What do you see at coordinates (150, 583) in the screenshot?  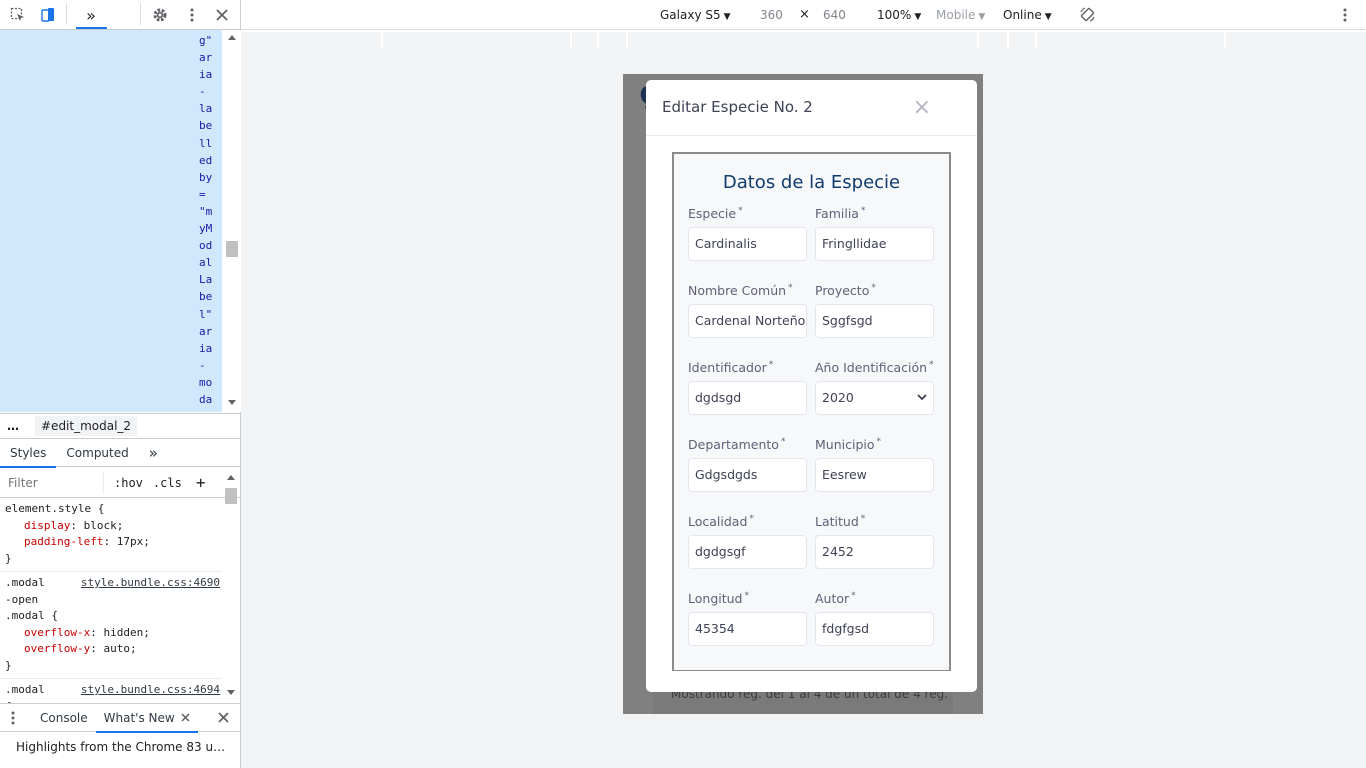 I see `rule-source-link: style.bundle.css:4690` at bounding box center [150, 583].